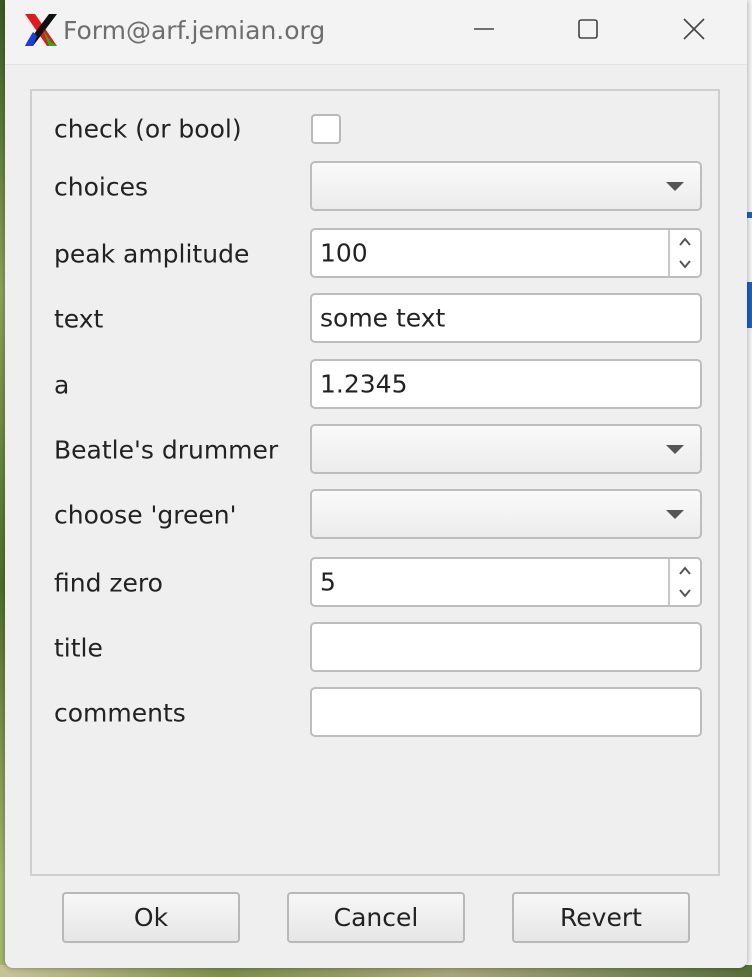  I want to click on form-row-comments: comments, so click(377, 713).